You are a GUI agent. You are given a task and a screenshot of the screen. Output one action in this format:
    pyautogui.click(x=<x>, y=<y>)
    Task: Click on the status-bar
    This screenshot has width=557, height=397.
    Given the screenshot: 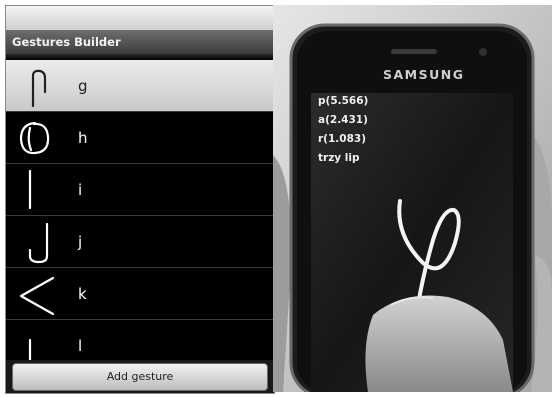 What is the action you would take?
    pyautogui.click(x=140, y=18)
    